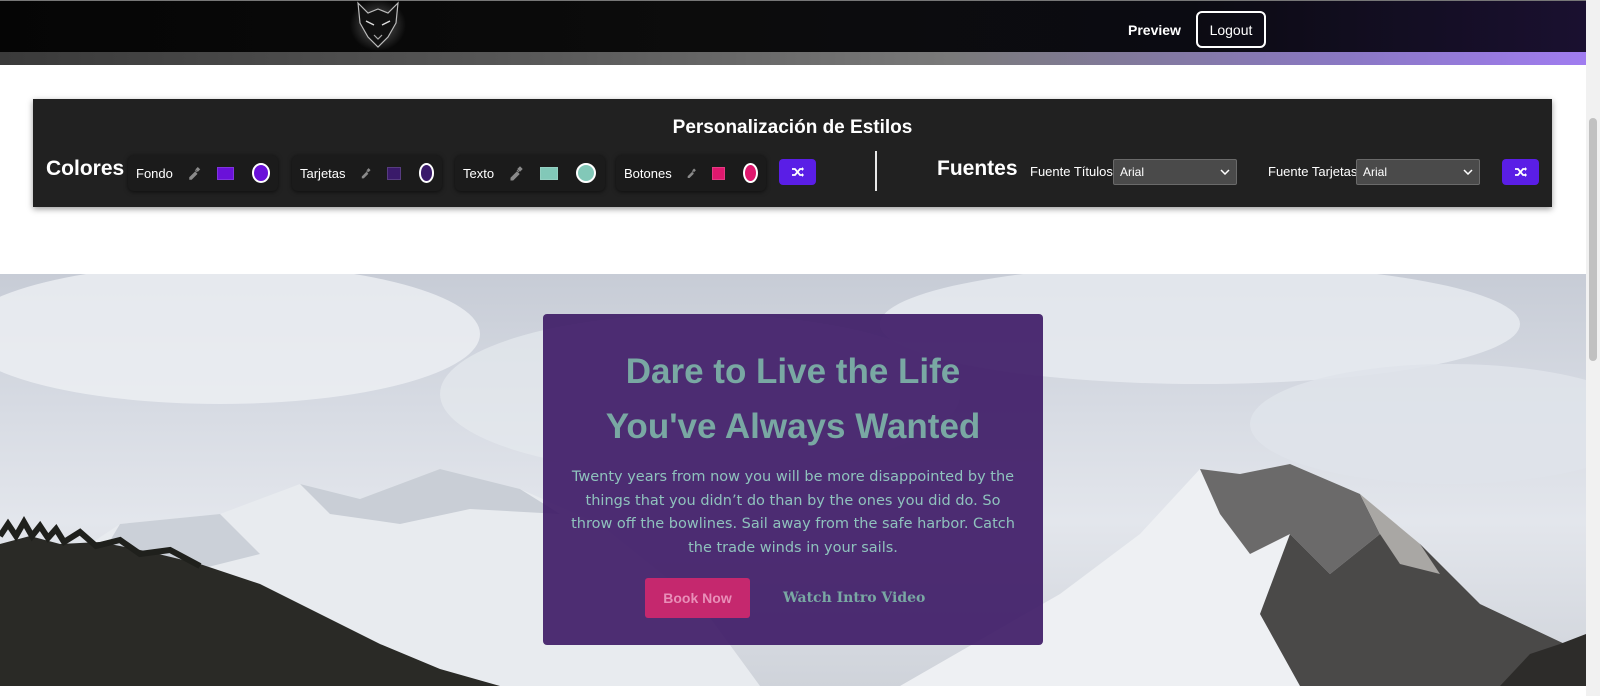 This screenshot has width=1600, height=696. I want to click on preview-link: Preview, so click(1154, 30).